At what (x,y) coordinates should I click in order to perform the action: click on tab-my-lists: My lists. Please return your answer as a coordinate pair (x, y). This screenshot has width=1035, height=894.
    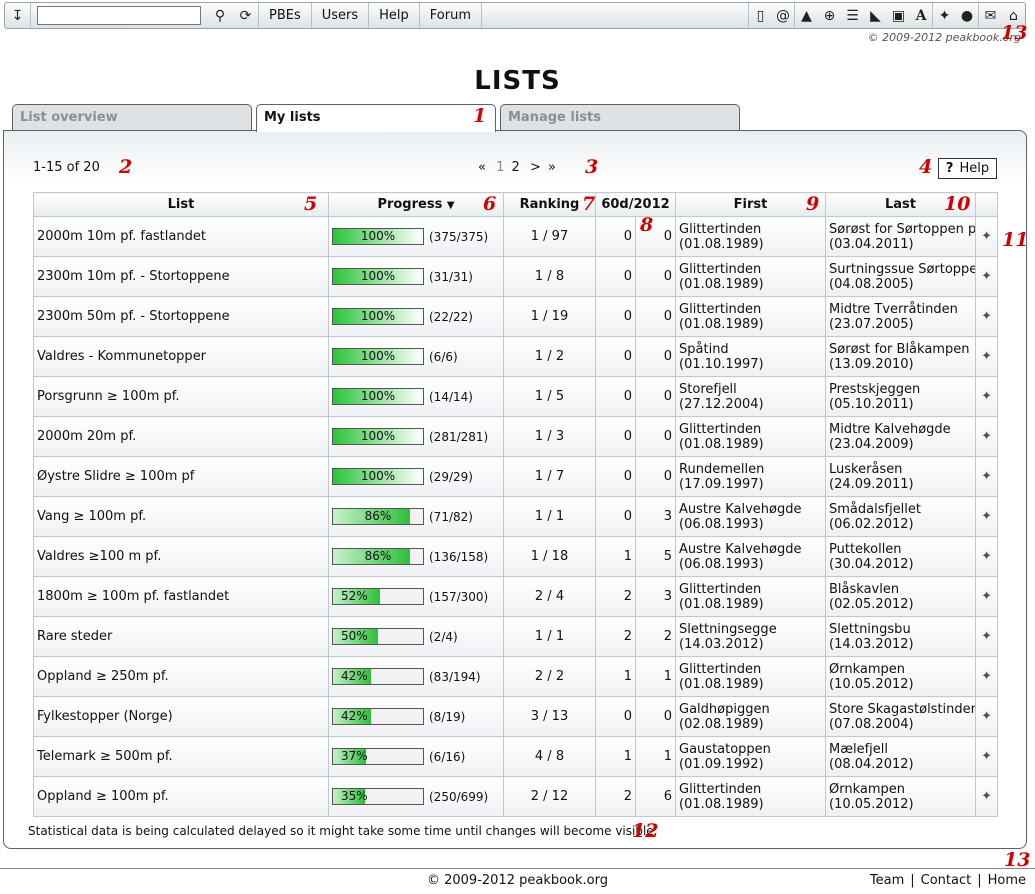
    Looking at the image, I should click on (376, 118).